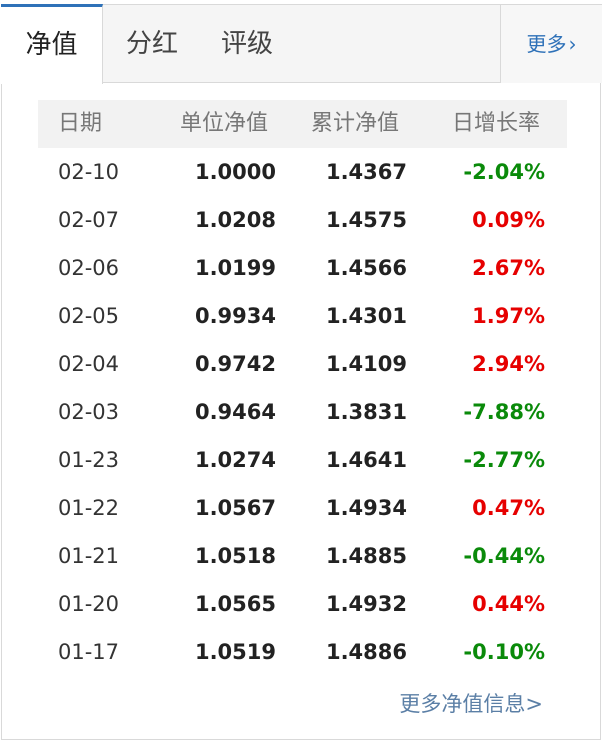 This screenshot has height=747, width=605. I want to click on row-date: 02-10, so click(89, 172).